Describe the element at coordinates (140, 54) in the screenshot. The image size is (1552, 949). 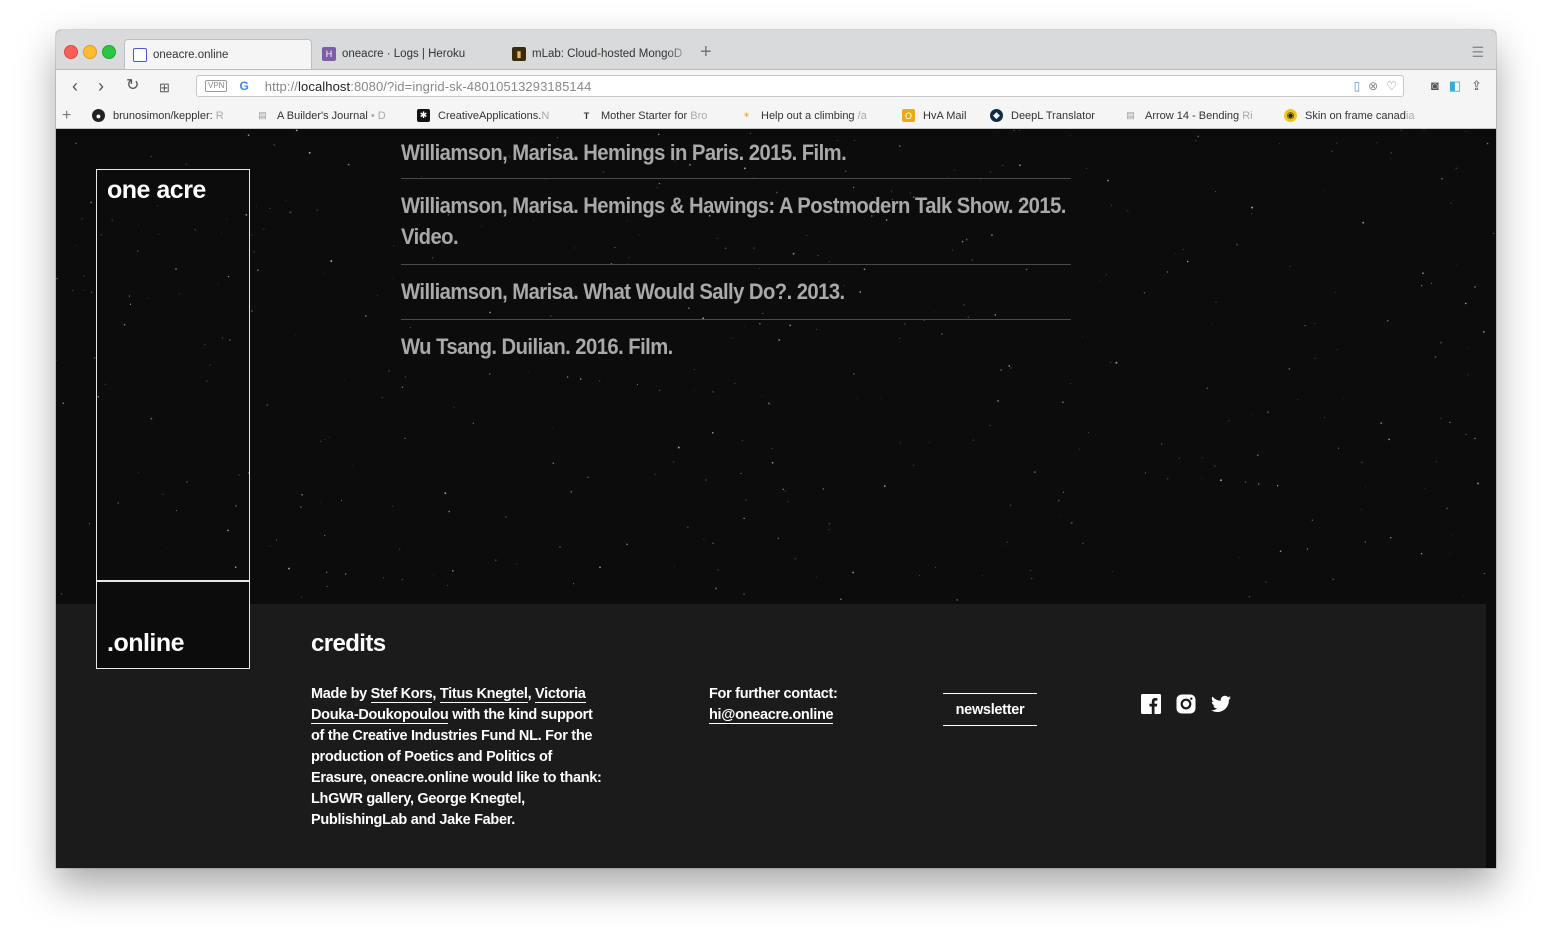
I see `page-icon` at that location.